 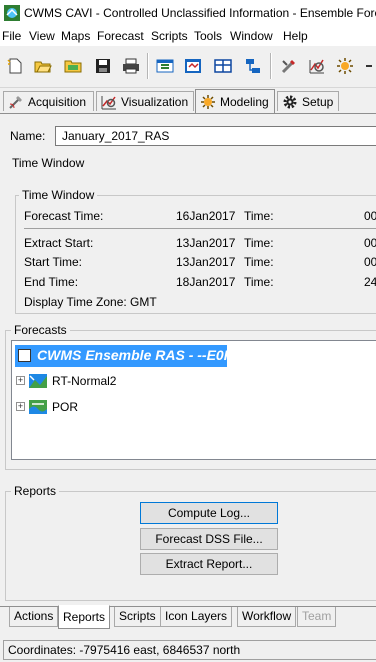 I want to click on tree-root-label: CWMS Ensemble RAS - --E0R0, so click(x=139, y=355).